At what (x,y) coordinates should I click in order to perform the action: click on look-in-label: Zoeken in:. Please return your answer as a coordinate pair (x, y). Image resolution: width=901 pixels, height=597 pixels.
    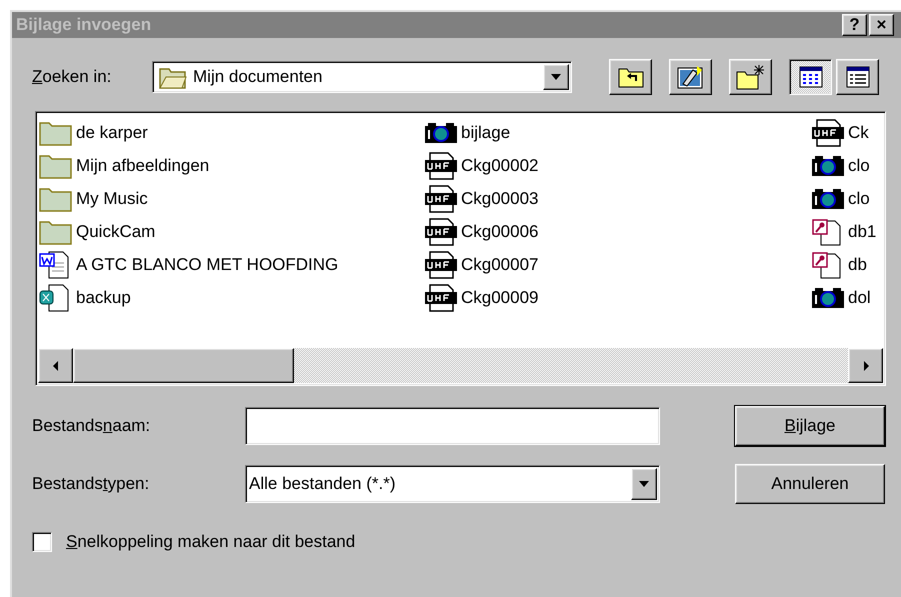
    Looking at the image, I should click on (72, 77).